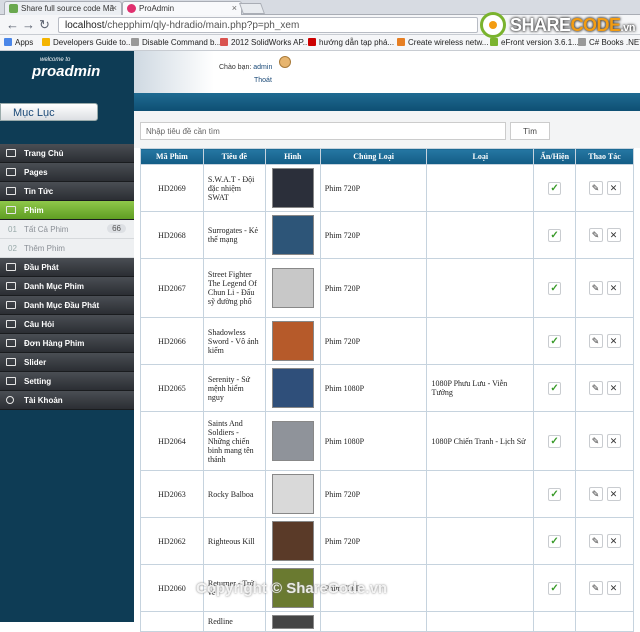  Describe the element at coordinates (67, 362) in the screenshot. I see `sidebar-item-slider: Slider` at that location.